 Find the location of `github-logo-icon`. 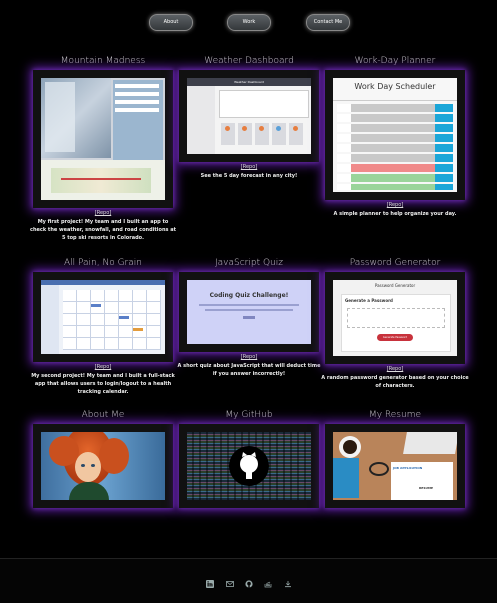

github-logo-icon is located at coordinates (249, 466).